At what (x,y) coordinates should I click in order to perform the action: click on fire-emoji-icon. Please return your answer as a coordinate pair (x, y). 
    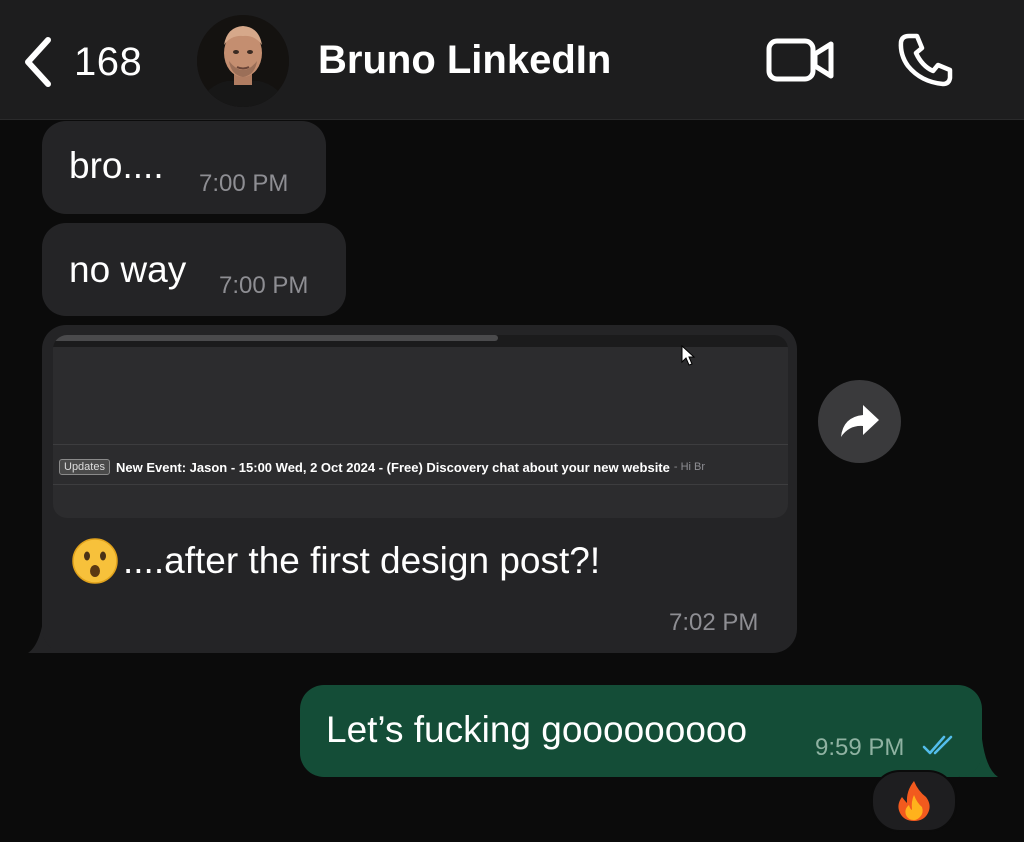
    Looking at the image, I should click on (914, 801).